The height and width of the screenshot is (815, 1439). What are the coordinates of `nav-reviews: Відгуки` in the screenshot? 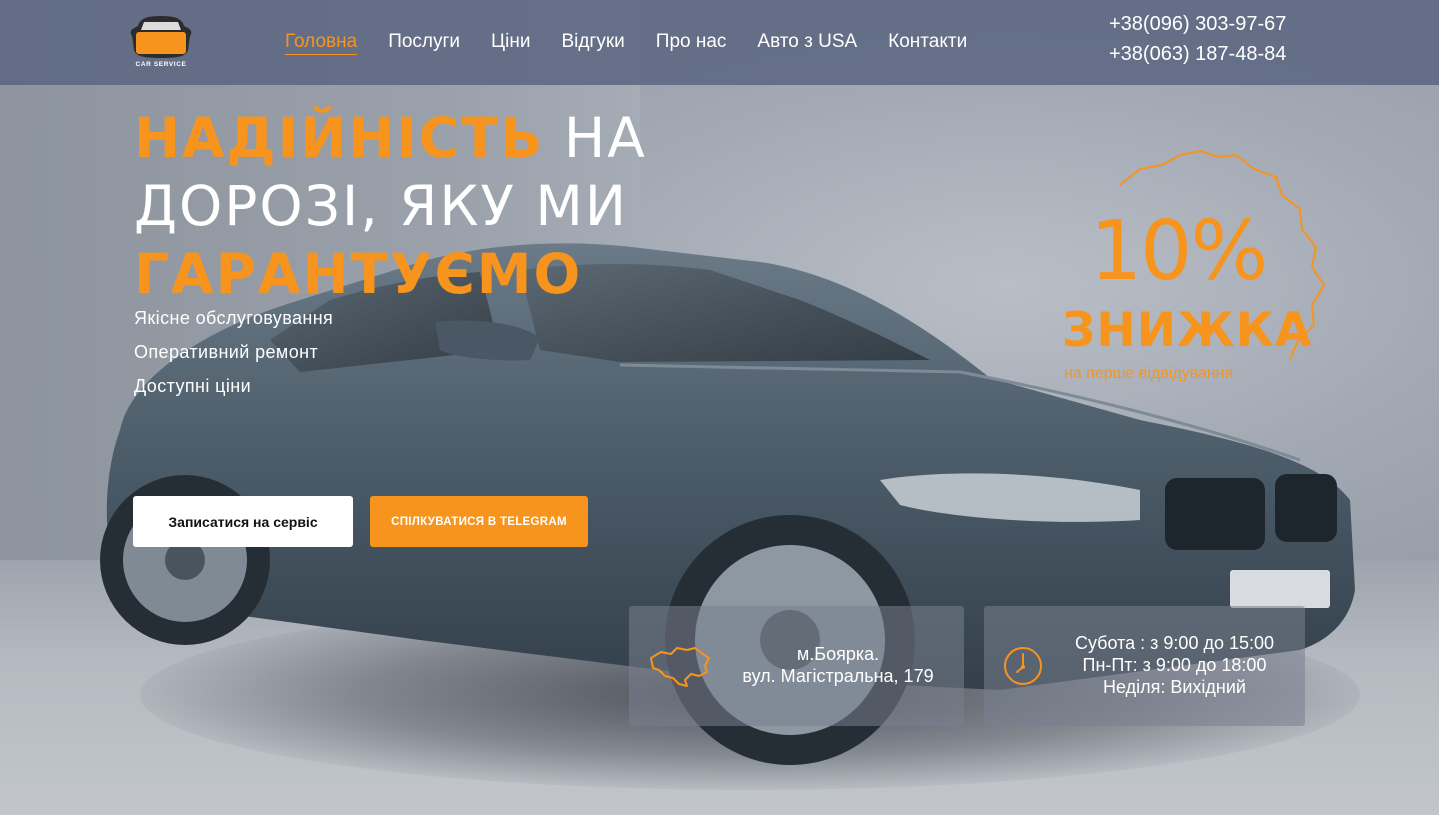 It's located at (592, 42).